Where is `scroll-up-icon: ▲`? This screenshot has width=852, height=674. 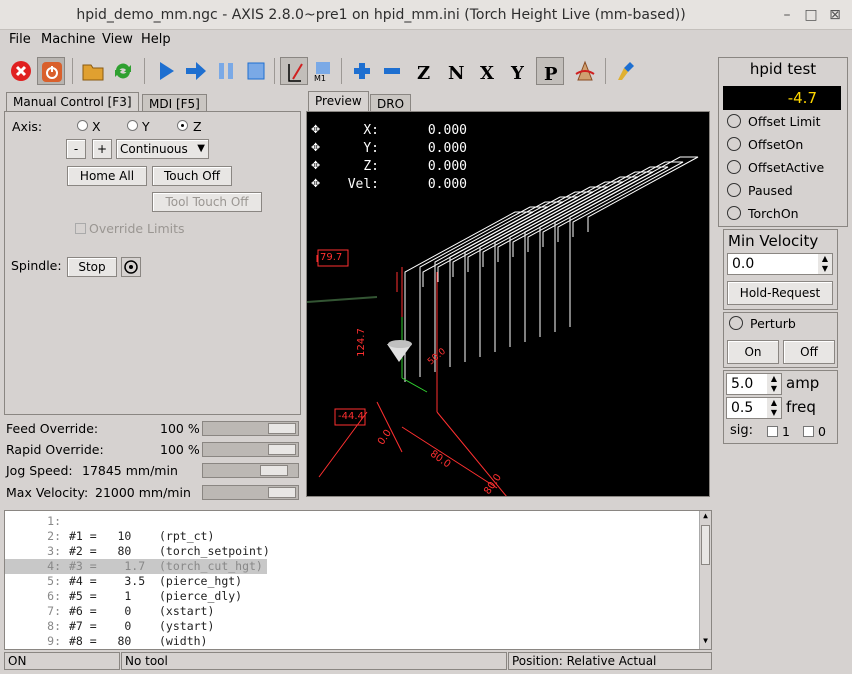
scroll-up-icon: ▲ is located at coordinates (705, 517).